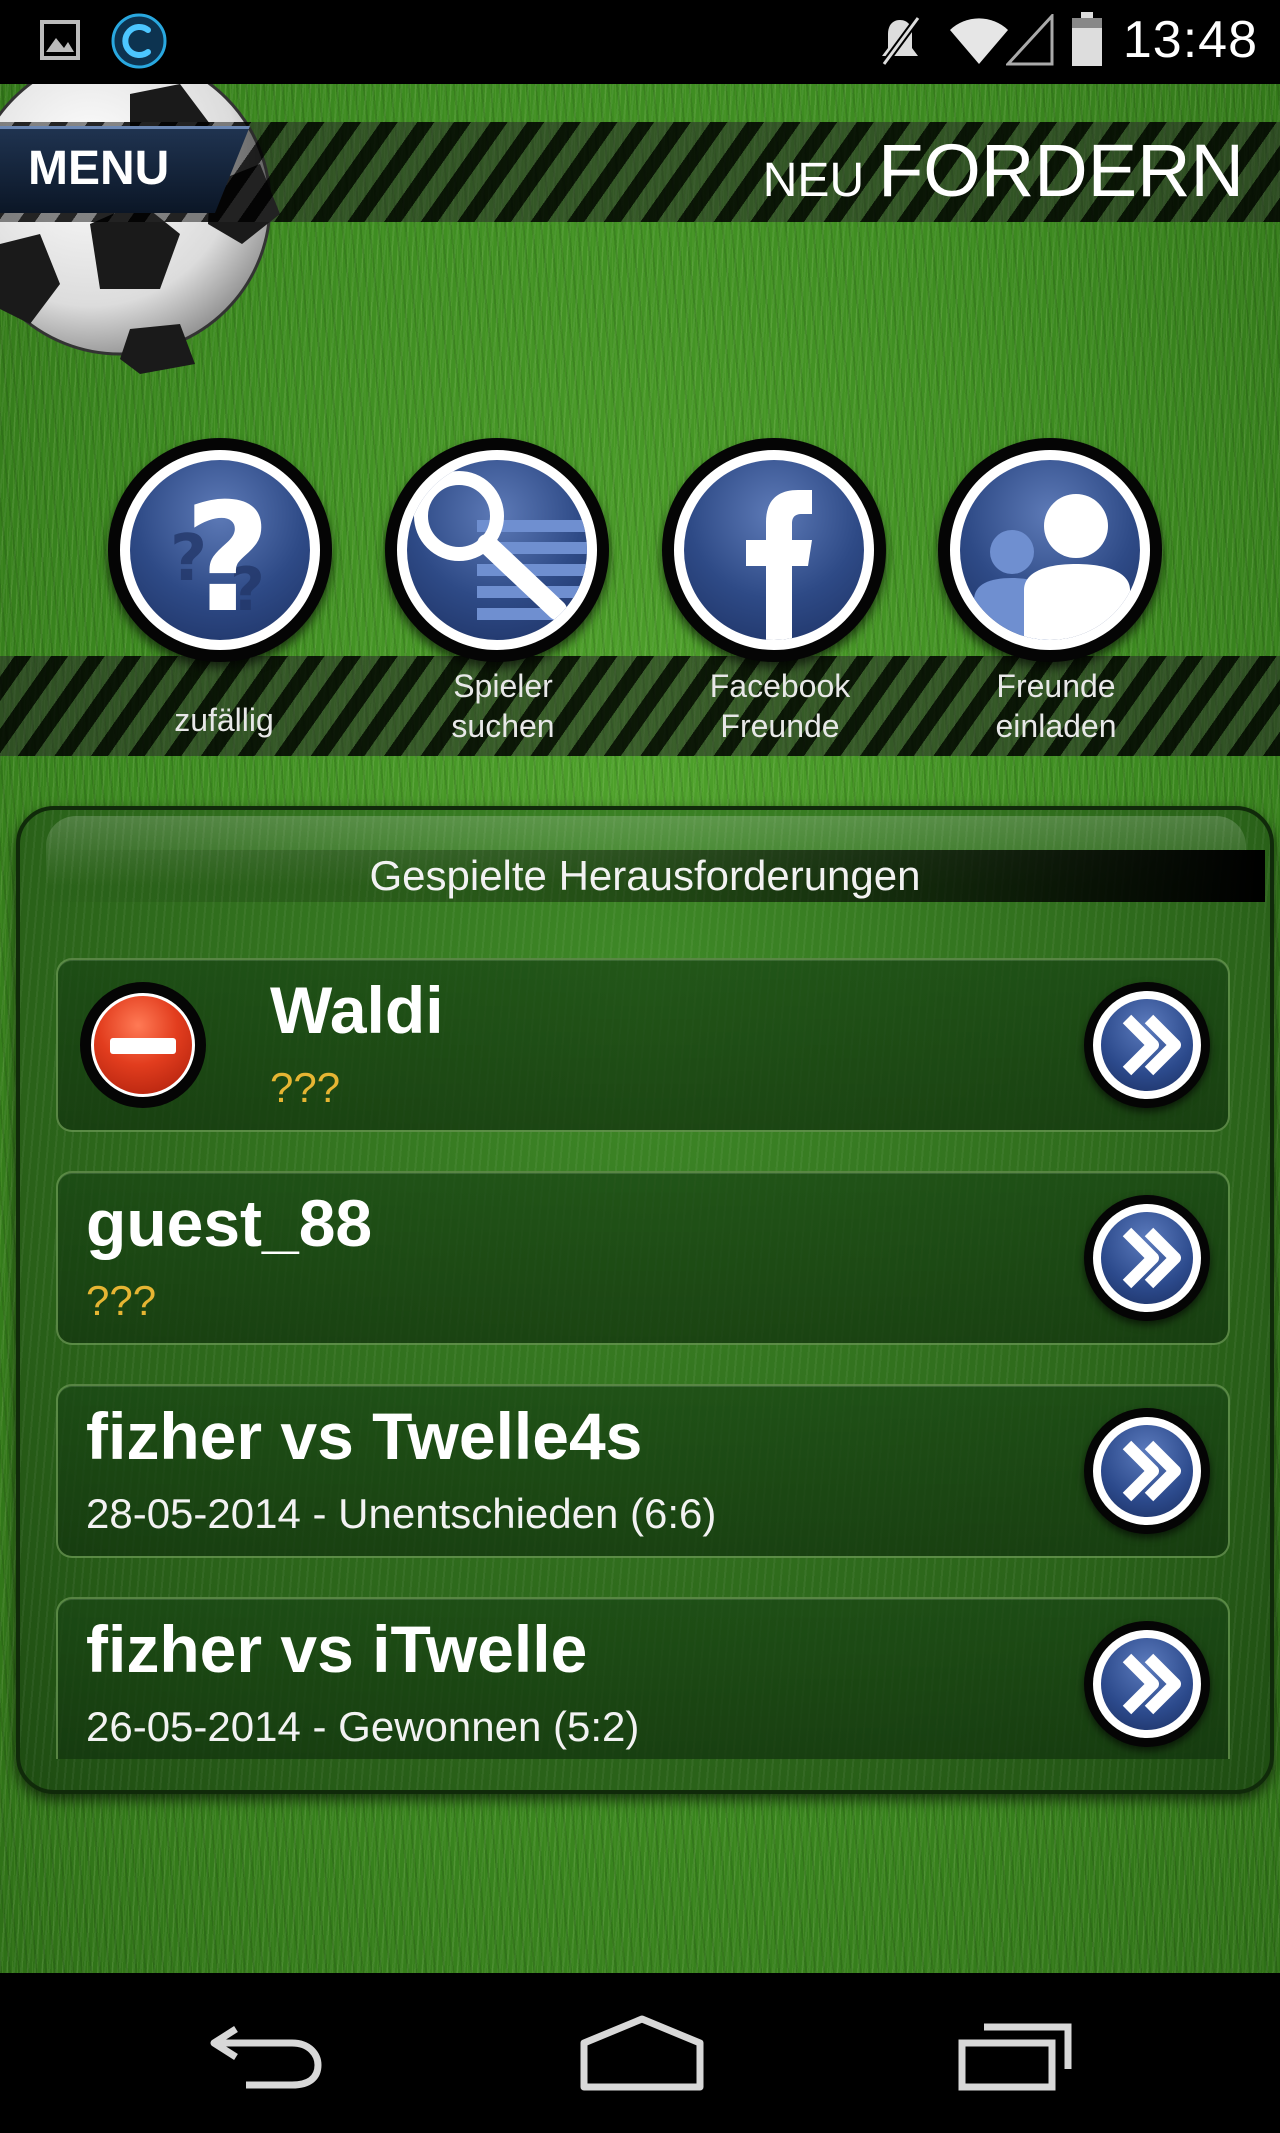 This screenshot has width=1280, height=2133. I want to click on friends-icon, so click(1052, 567).